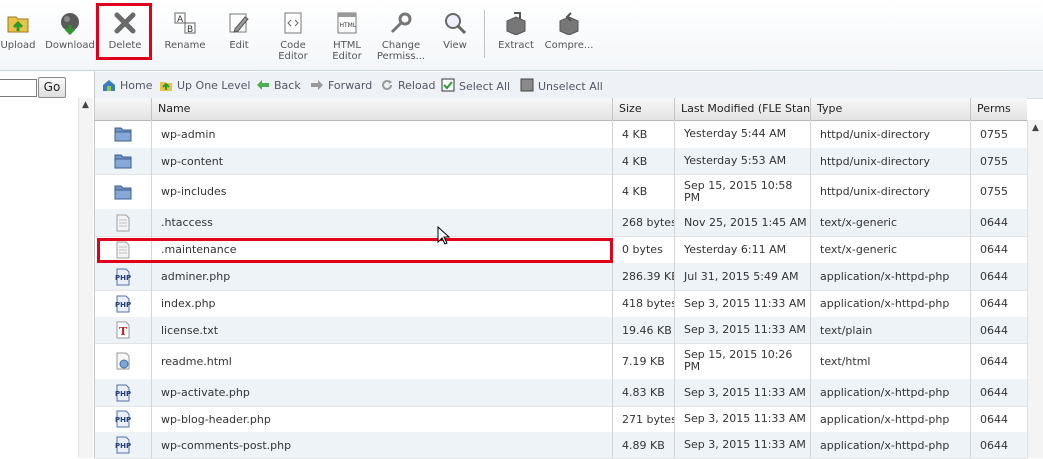 The image size is (1043, 459). Describe the element at coordinates (738, 360) in the screenshot. I see `cell-modified: Sep 15, 2015 10:26 PM` at that location.